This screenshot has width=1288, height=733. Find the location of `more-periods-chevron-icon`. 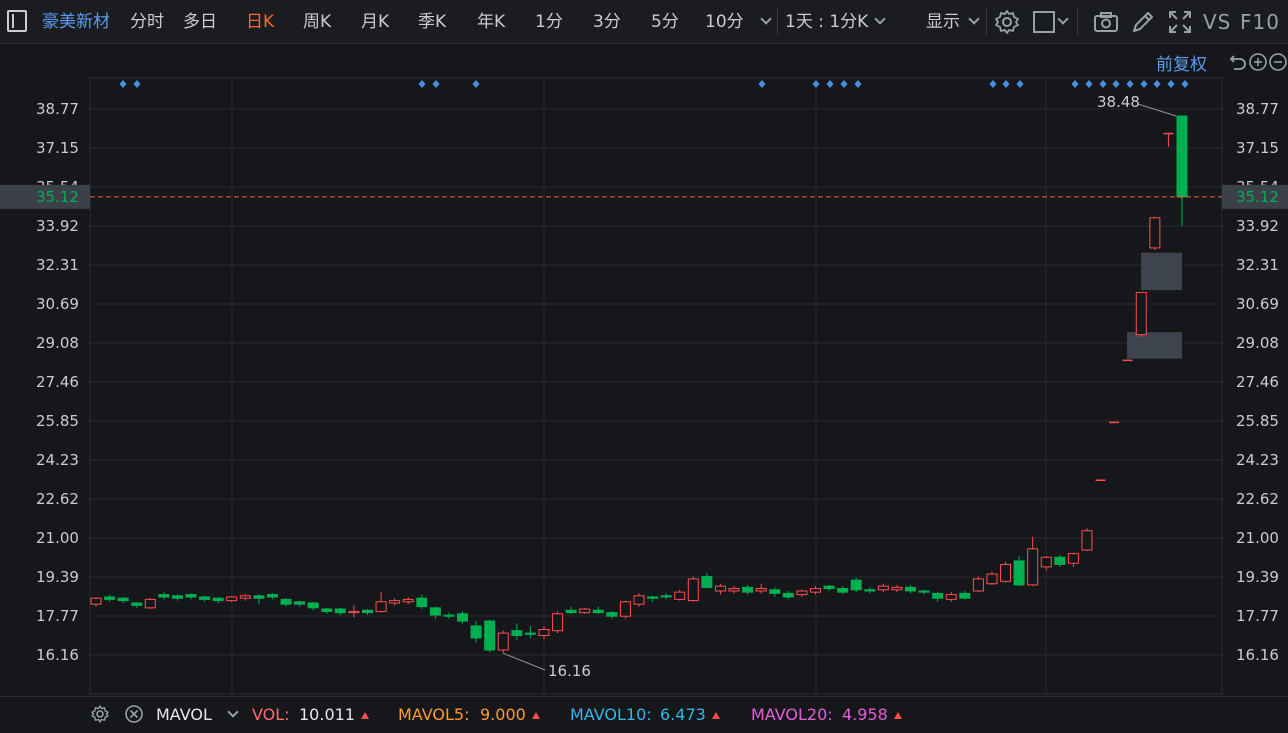

more-periods-chevron-icon is located at coordinates (766, 19).